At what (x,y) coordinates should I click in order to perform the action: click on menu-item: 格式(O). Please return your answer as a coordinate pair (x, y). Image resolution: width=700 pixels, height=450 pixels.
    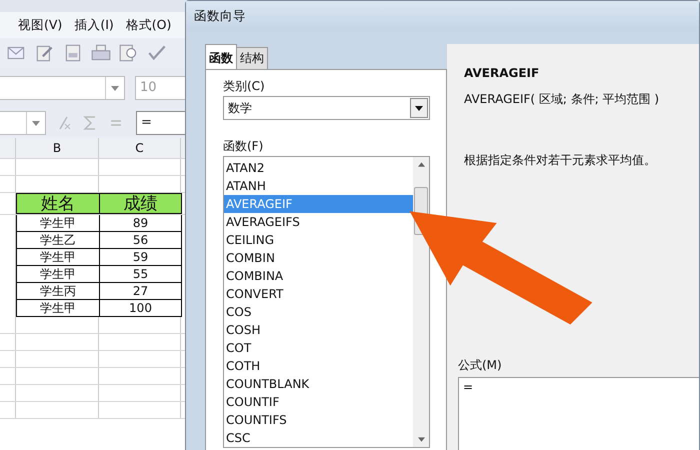
    Looking at the image, I should click on (149, 25).